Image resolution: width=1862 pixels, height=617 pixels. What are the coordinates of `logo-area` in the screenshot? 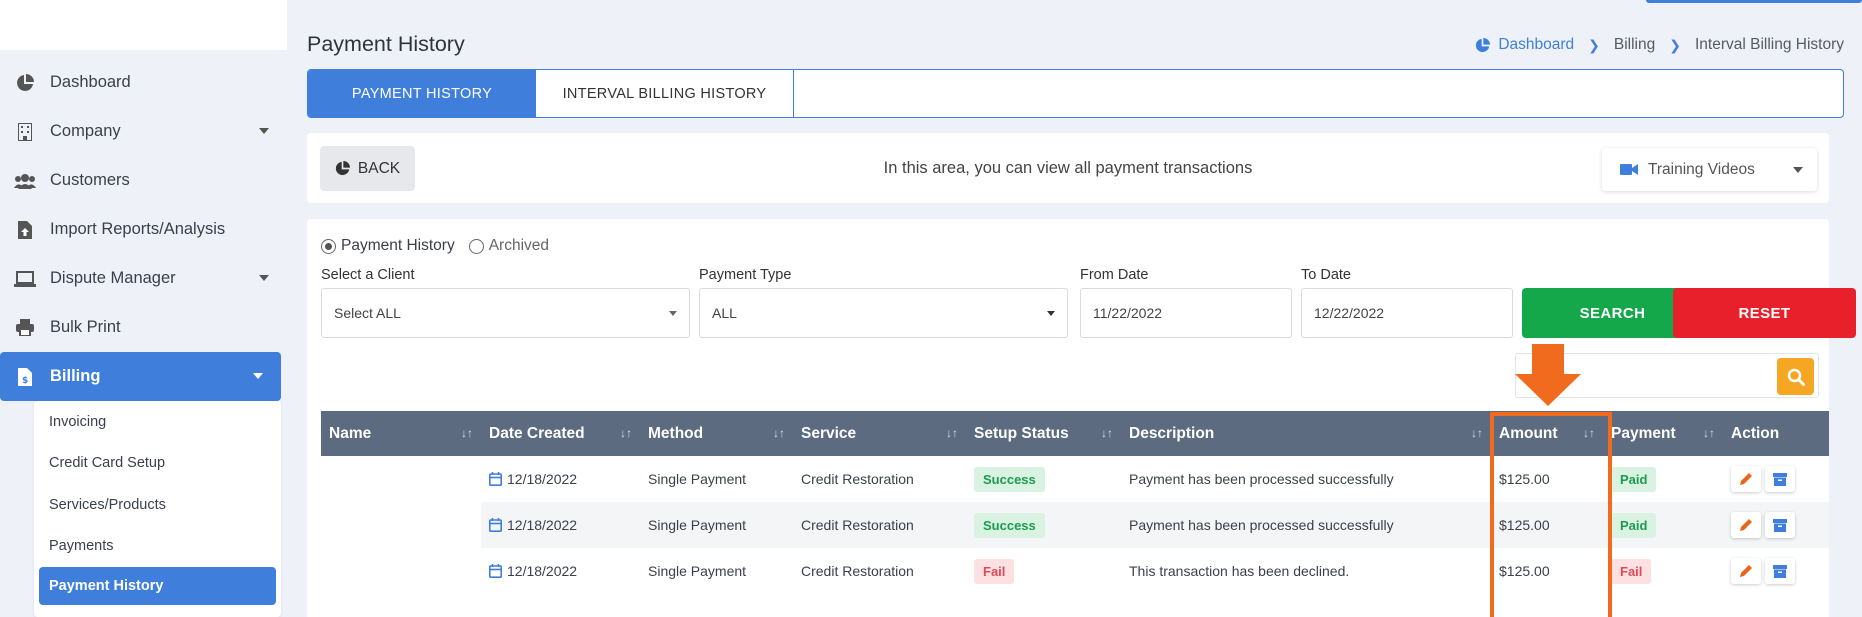 It's located at (143, 25).